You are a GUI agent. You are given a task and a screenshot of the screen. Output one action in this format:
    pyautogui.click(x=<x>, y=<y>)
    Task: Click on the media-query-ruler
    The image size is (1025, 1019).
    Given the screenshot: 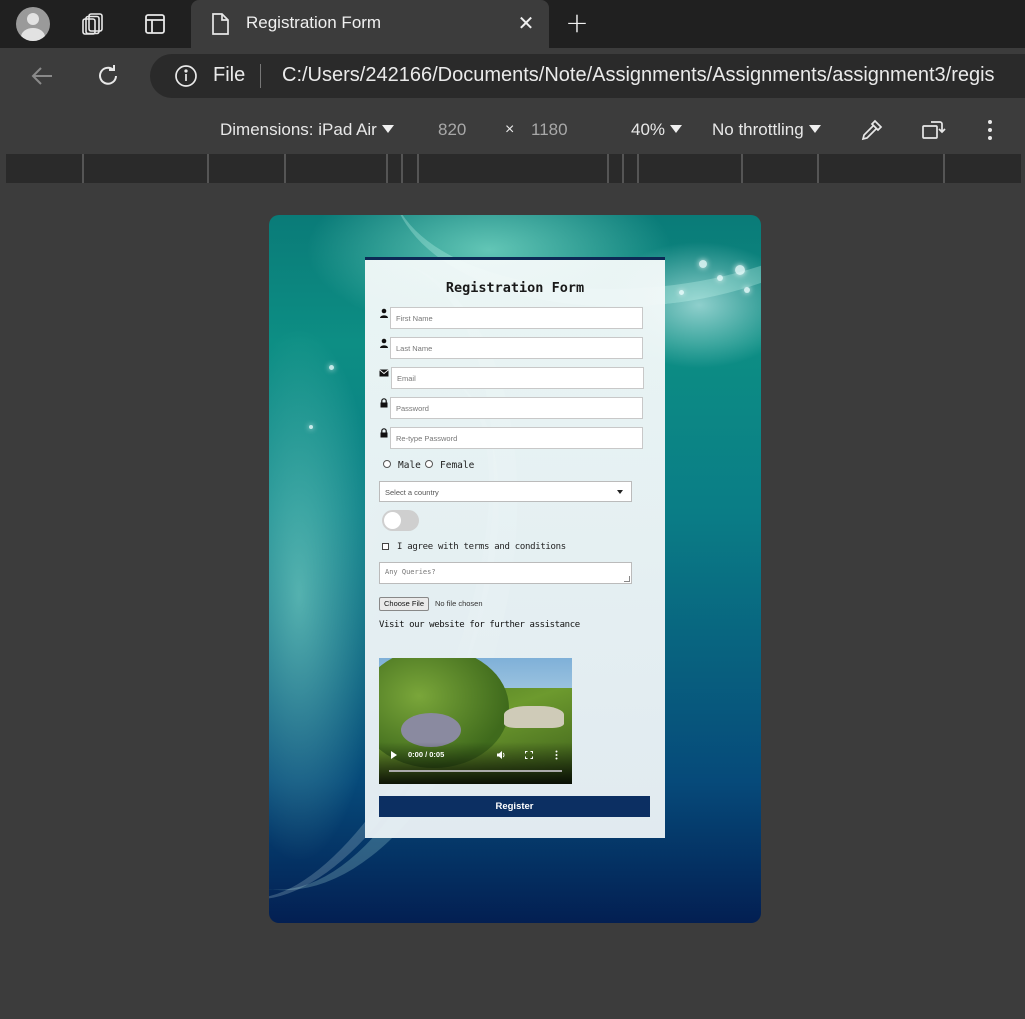 What is the action you would take?
    pyautogui.click(x=513, y=168)
    